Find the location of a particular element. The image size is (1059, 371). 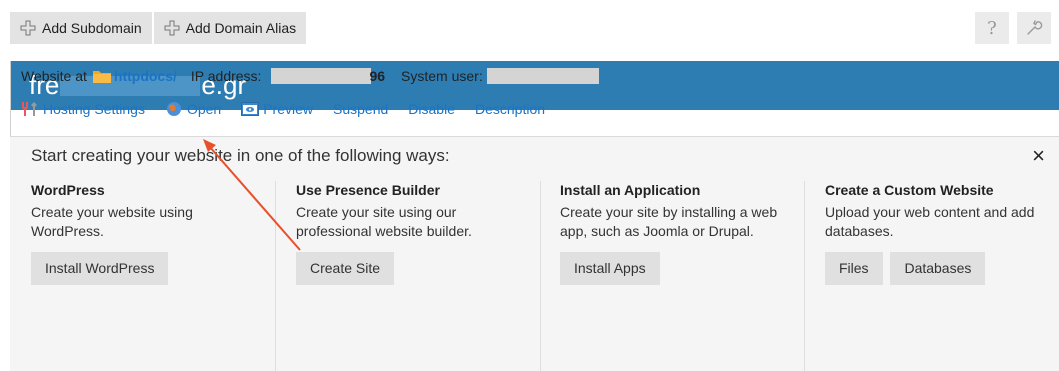

suspend-label: Suspend is located at coordinates (361, 109).